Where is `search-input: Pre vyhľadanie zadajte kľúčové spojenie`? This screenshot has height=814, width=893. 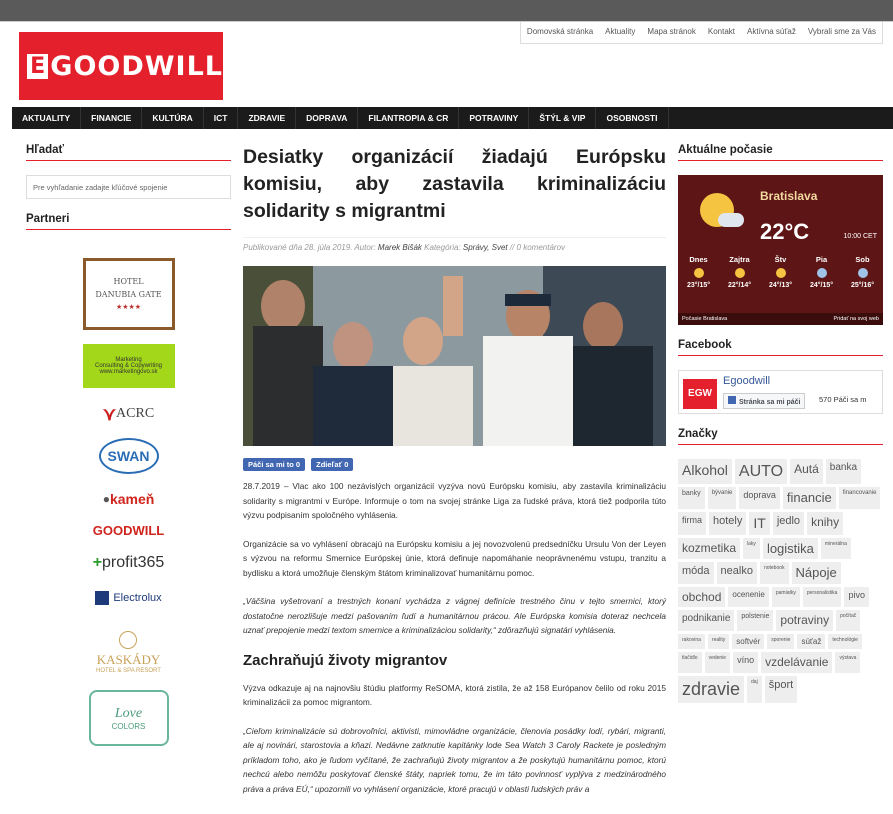 search-input: Pre vyhľadanie zadajte kľúčové spojenie is located at coordinates (128, 187).